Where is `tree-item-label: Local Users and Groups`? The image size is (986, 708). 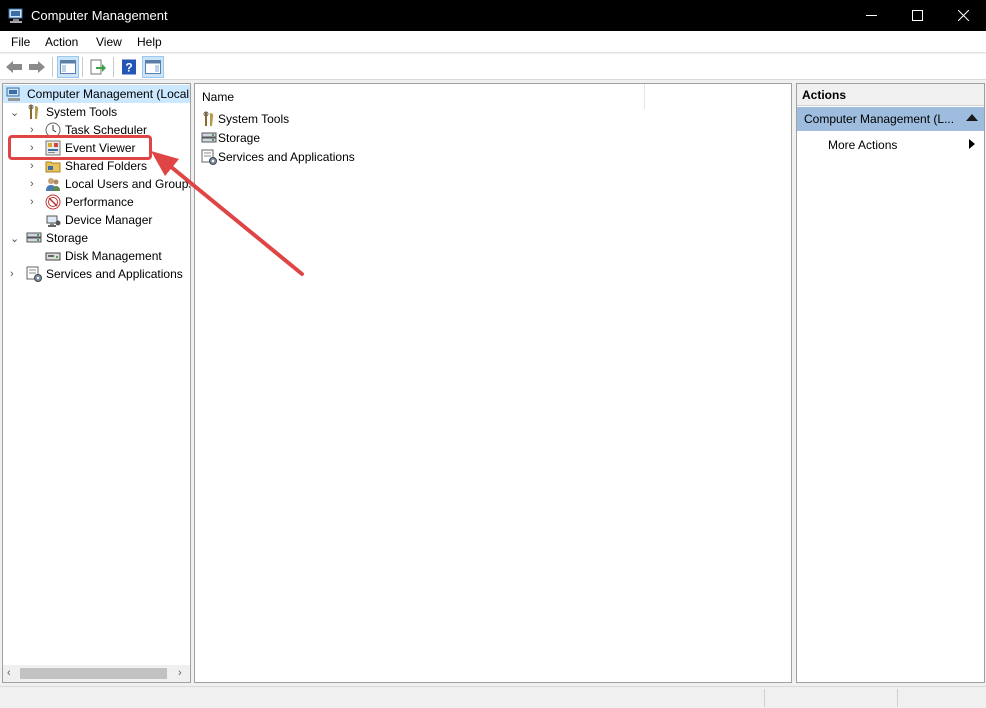 tree-item-label: Local Users and Groups is located at coordinates (128, 184).